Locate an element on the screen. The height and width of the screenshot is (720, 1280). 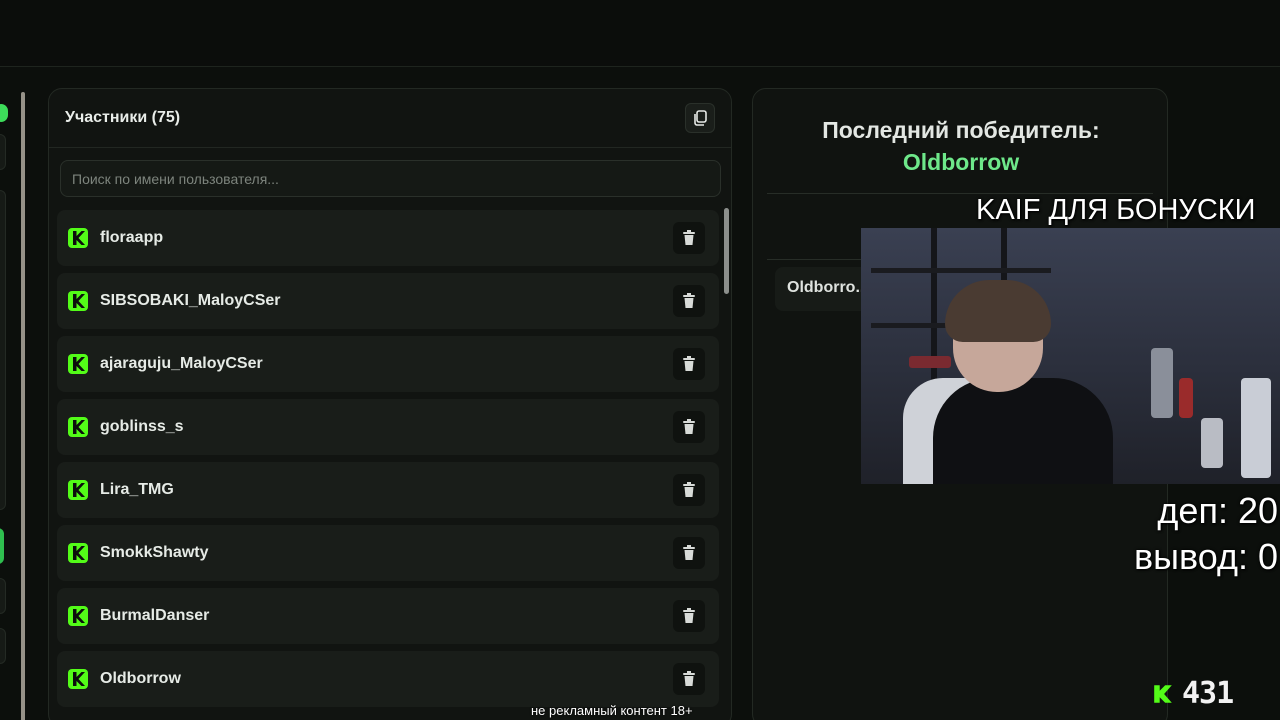
participant-name: ajaraguju_MaloyCSer is located at coordinates (181, 363).